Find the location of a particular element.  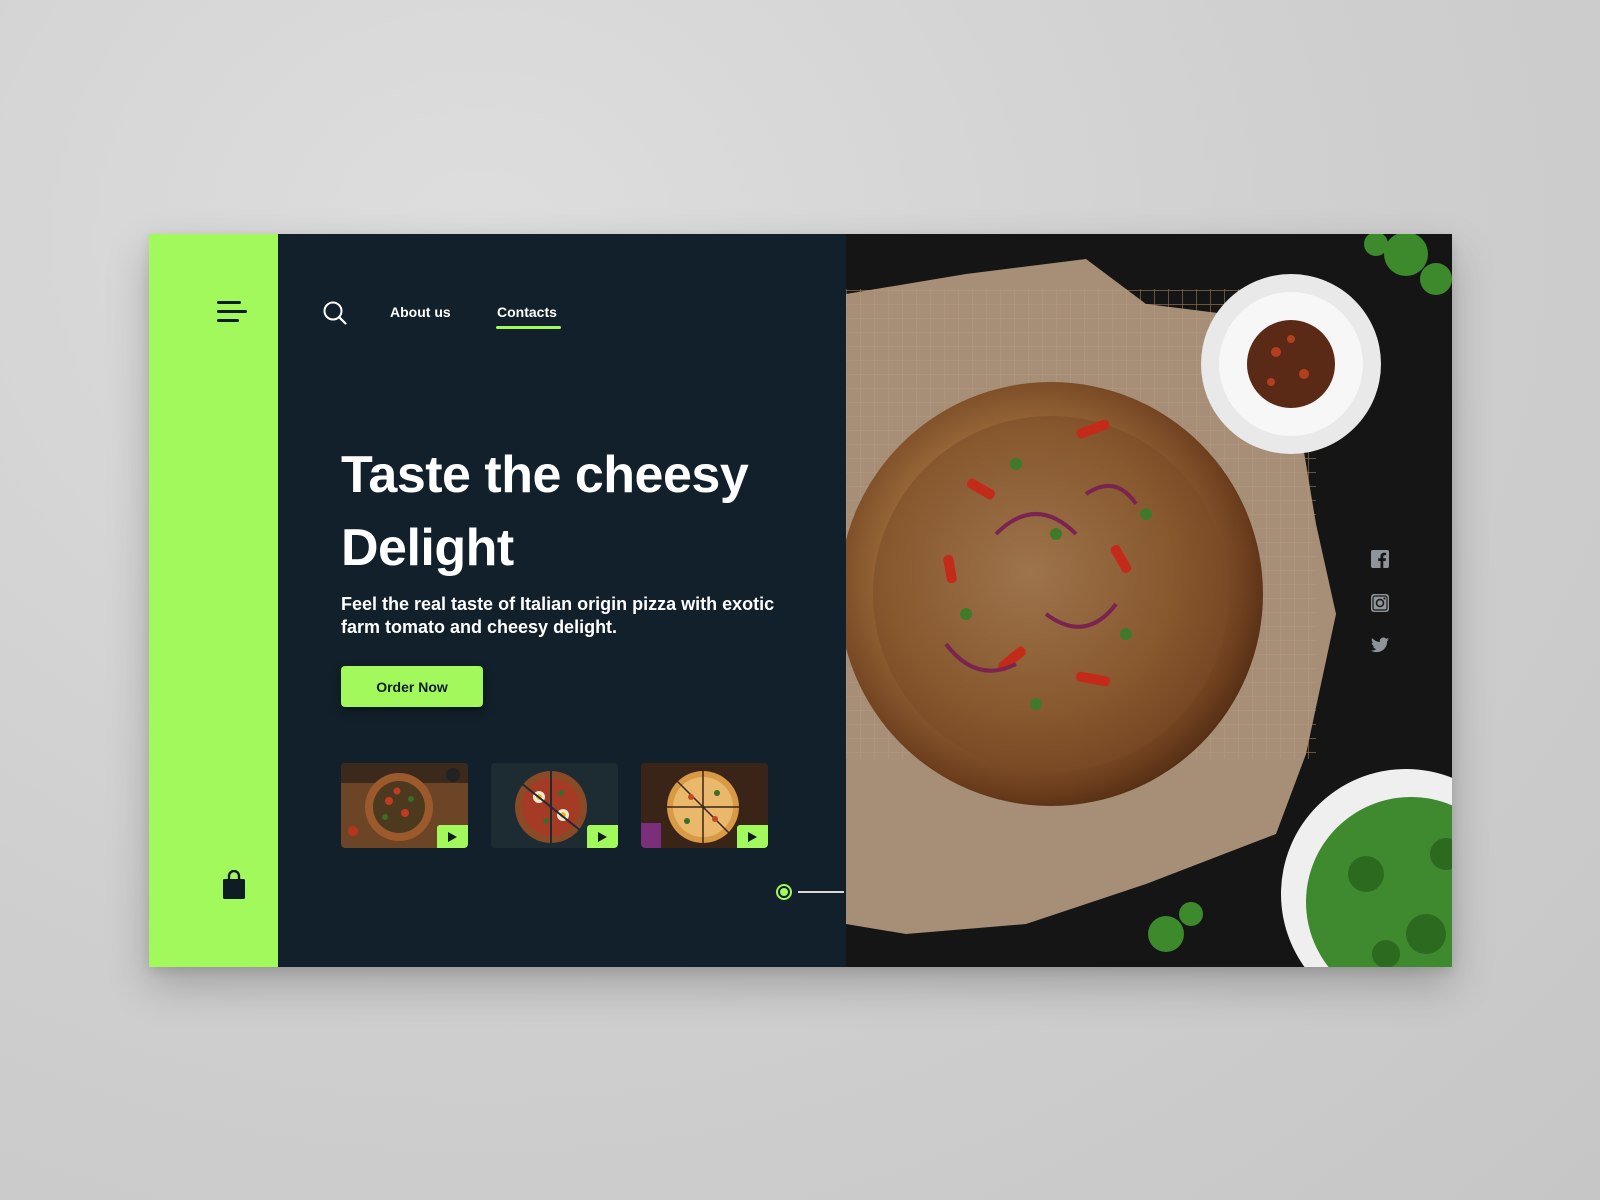

instagram-icon is located at coordinates (1380, 603).